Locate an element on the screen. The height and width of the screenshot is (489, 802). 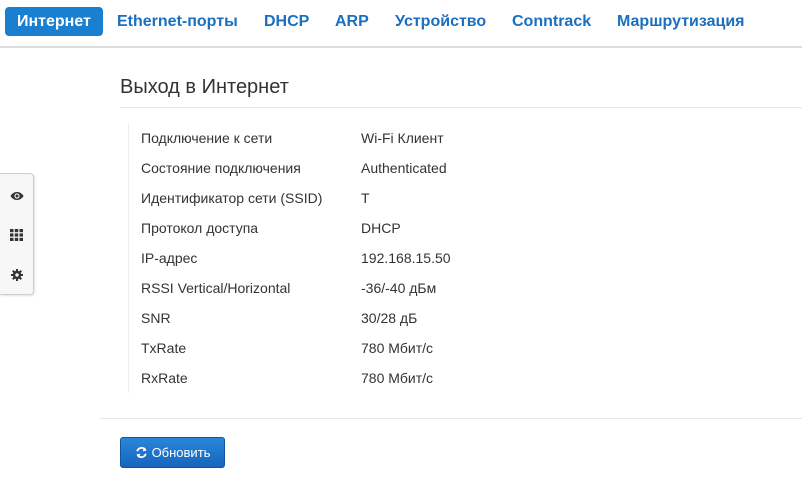
info-row: IP-адрес 192.168.15.50 is located at coordinates (465, 258).